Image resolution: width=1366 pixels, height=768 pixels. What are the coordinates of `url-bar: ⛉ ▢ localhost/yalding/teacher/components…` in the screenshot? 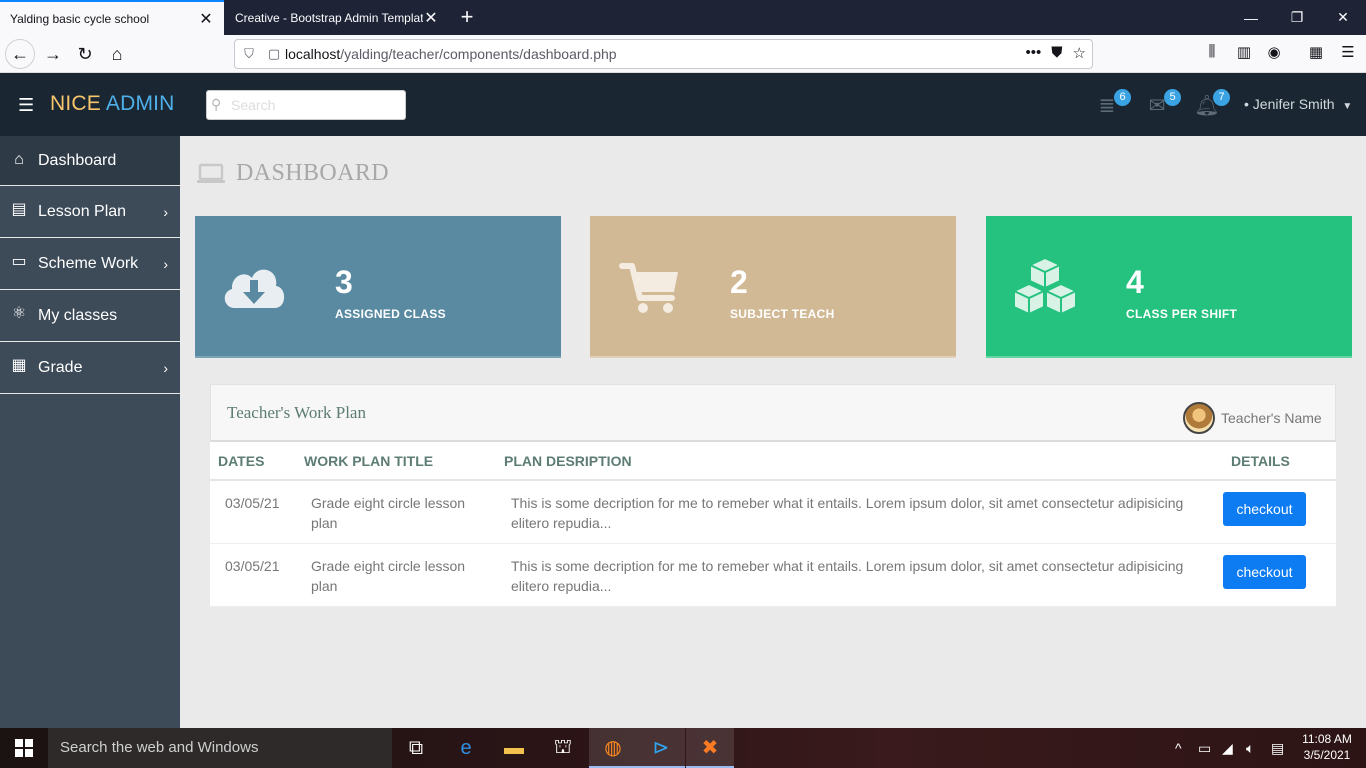 It's located at (663, 54).